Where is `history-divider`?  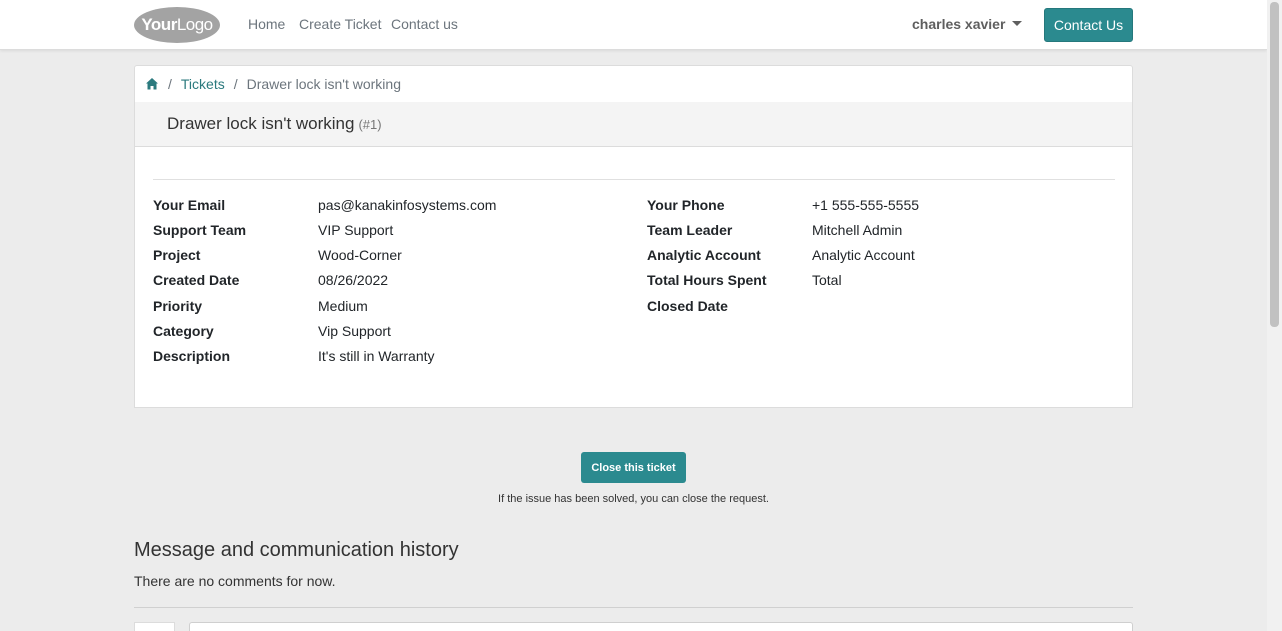
history-divider is located at coordinates (633, 607).